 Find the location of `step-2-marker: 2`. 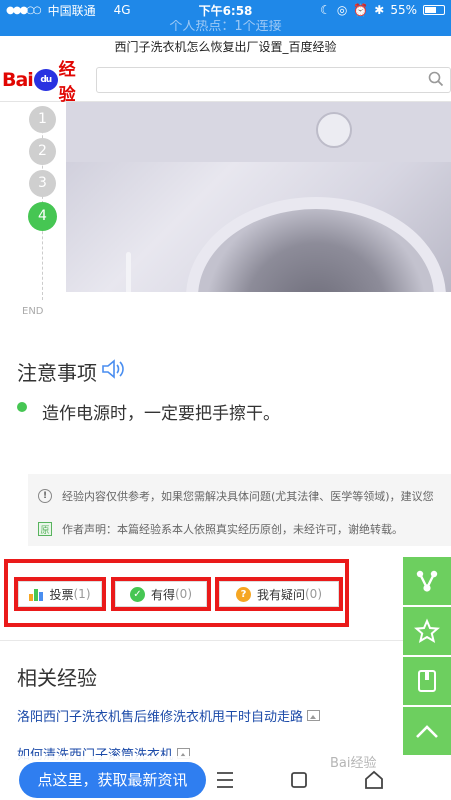

step-2-marker: 2 is located at coordinates (42, 151).